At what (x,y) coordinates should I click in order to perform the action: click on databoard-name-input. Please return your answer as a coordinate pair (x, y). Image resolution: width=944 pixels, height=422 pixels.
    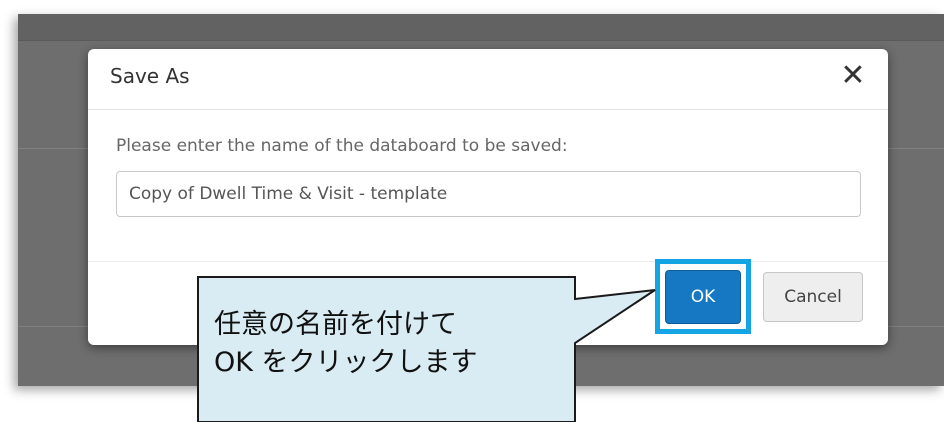
    Looking at the image, I should click on (488, 194).